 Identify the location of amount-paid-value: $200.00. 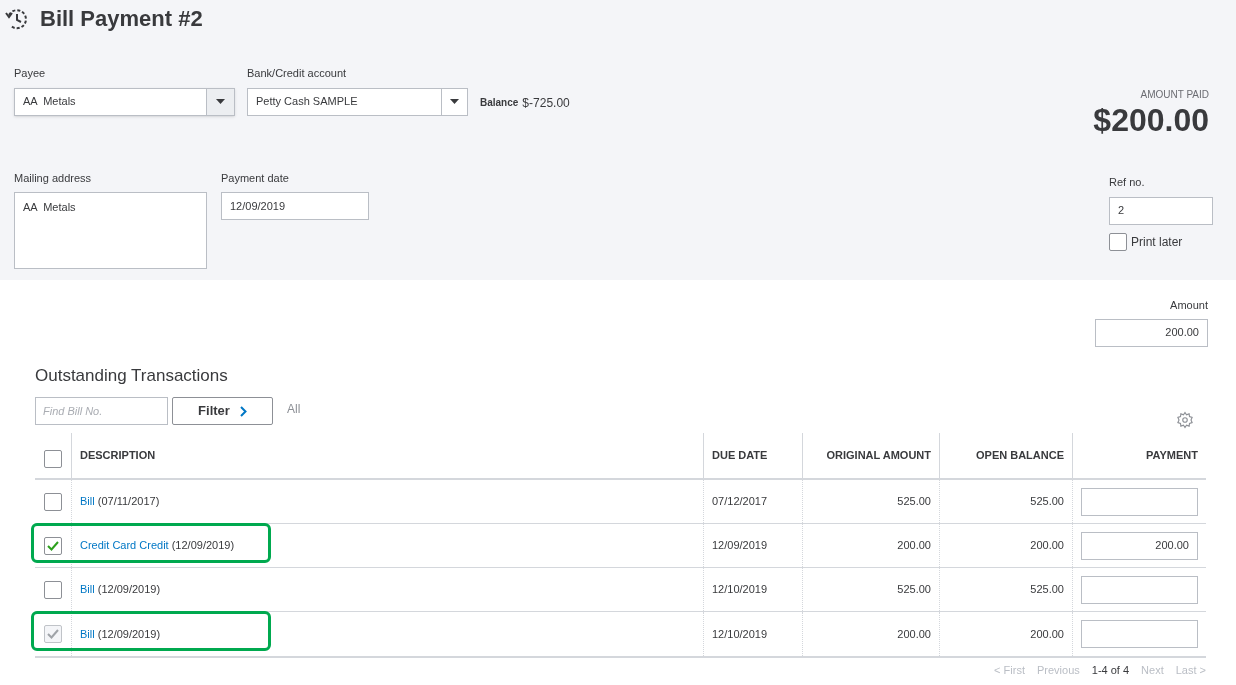
(1151, 120).